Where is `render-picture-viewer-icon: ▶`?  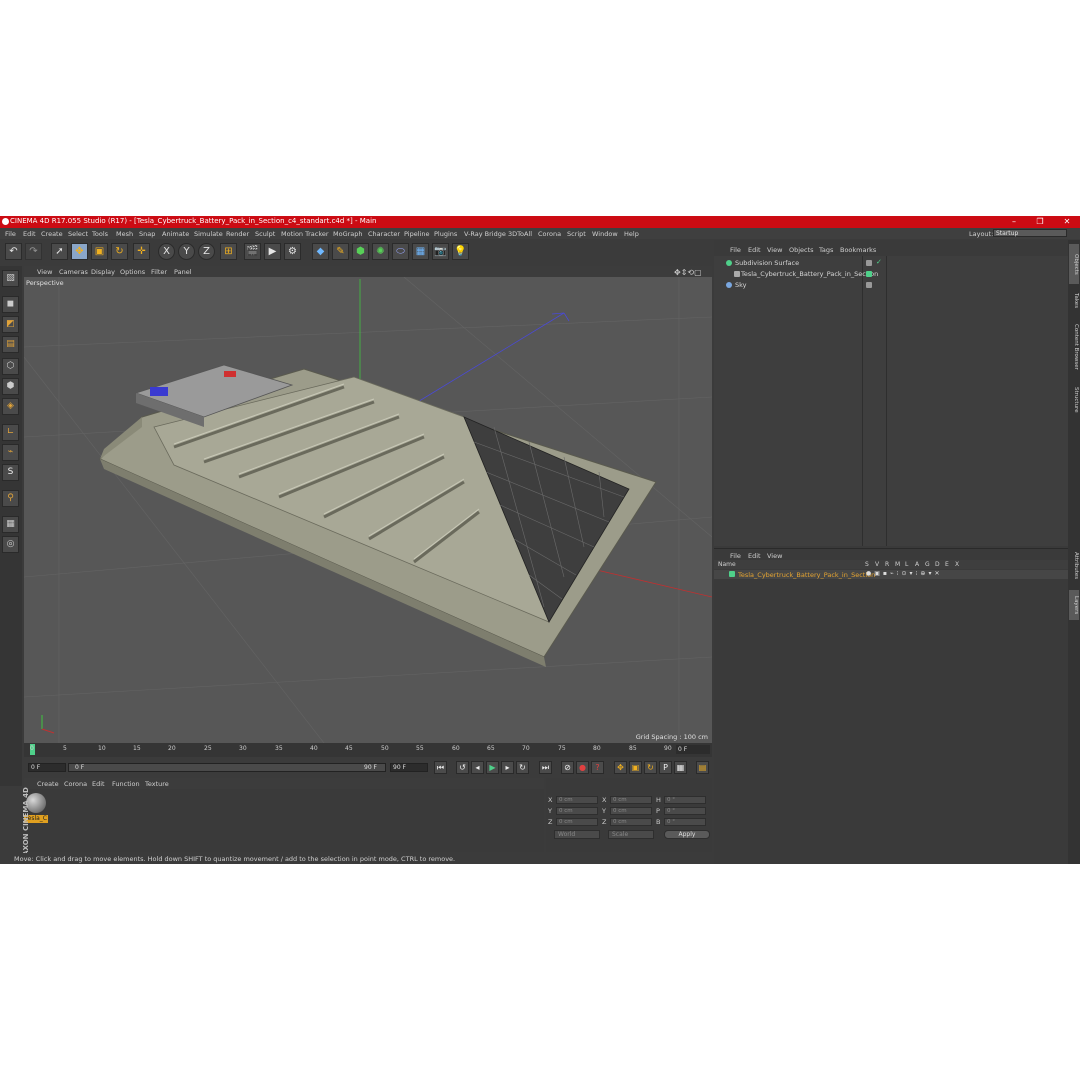 render-picture-viewer-icon: ▶ is located at coordinates (272, 251).